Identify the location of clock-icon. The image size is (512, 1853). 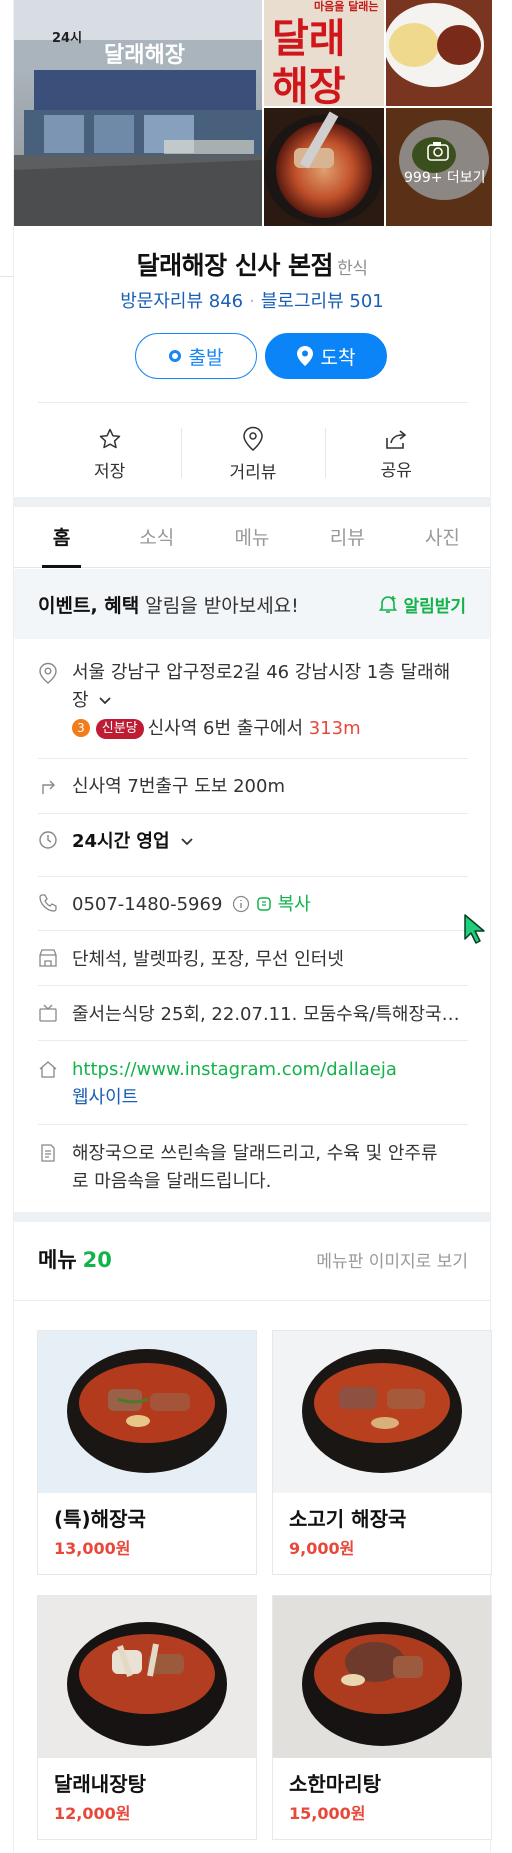
(48, 840).